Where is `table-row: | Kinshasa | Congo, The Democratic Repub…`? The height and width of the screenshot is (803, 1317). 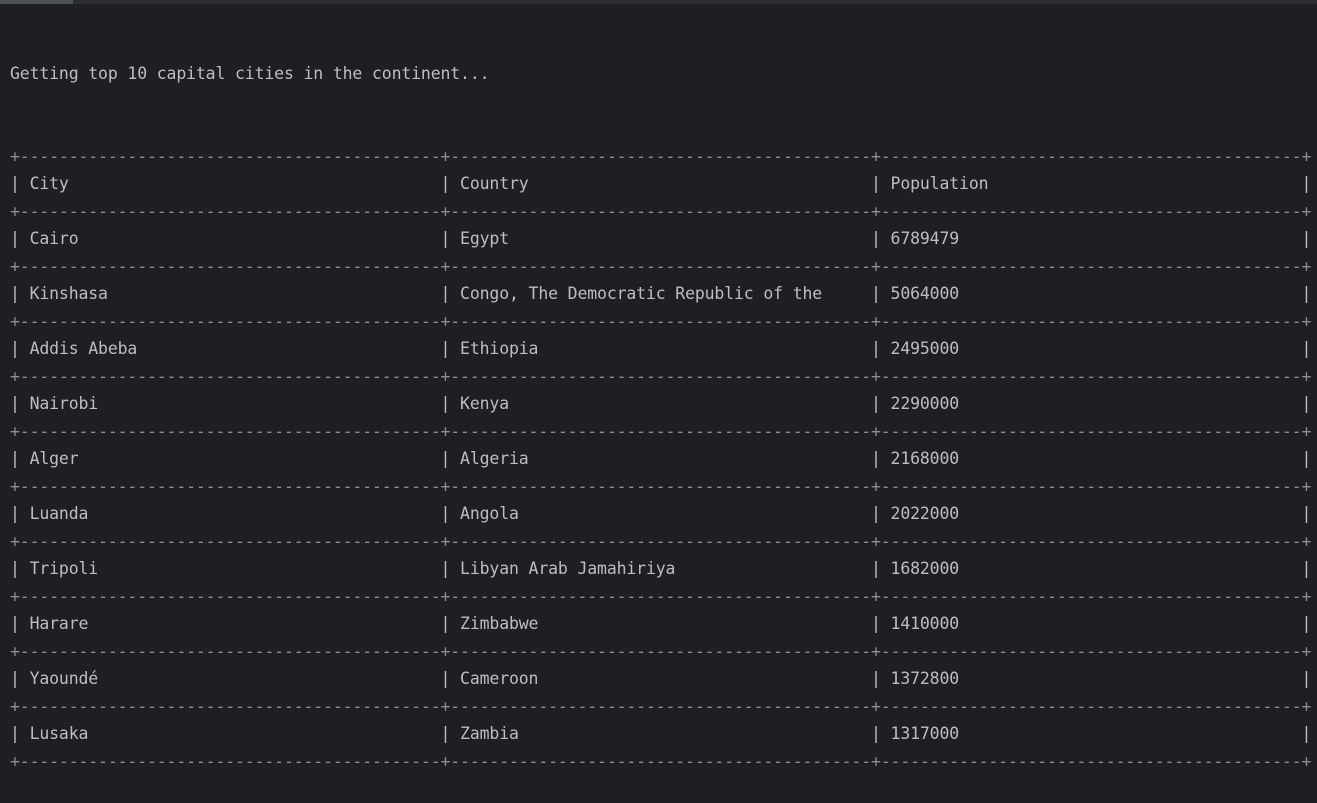
table-row: | Kinshasa | Congo, The Democratic Repub… is located at coordinates (661, 293).